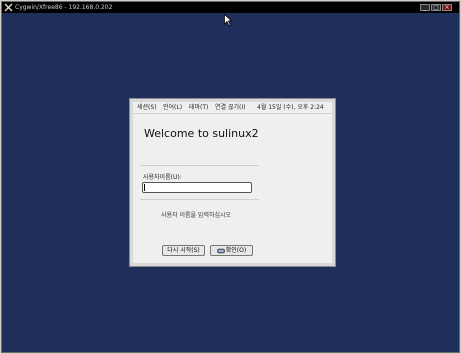 The height and width of the screenshot is (354, 461). I want to click on close-button: ×, so click(447, 7).